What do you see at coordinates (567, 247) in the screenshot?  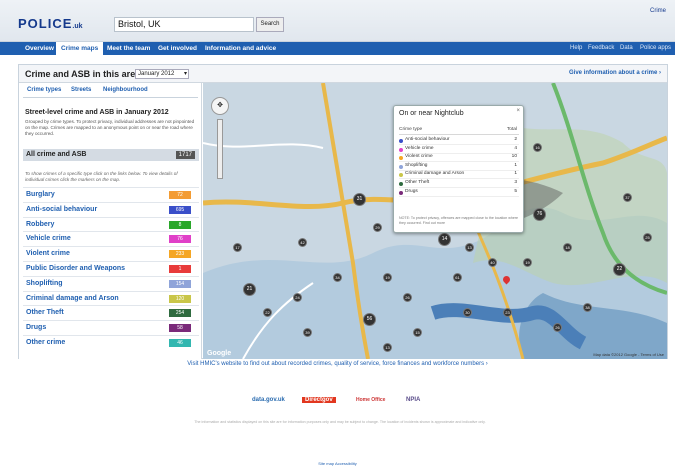 I see `crime-cluster-marker: 18` at bounding box center [567, 247].